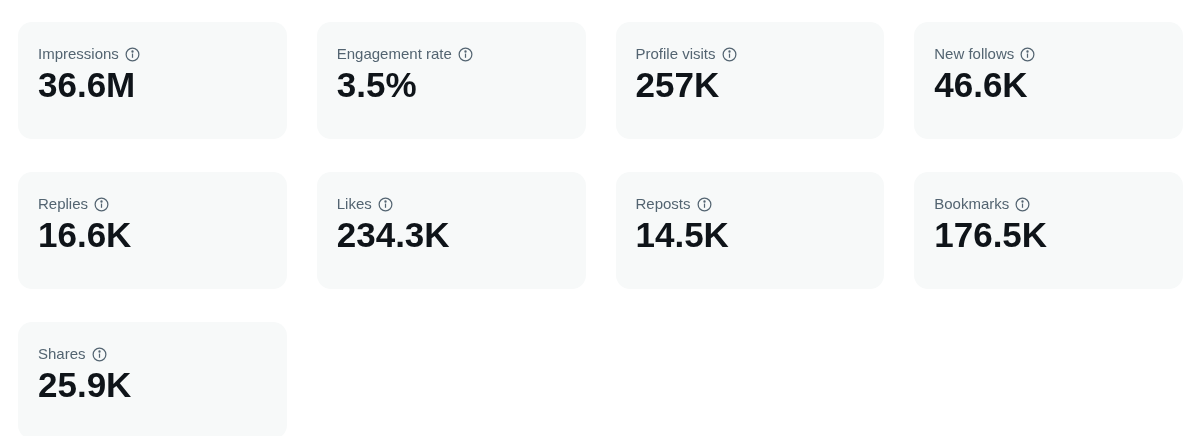 The height and width of the screenshot is (436, 1200). I want to click on metric-value: 3.5%, so click(376, 85).